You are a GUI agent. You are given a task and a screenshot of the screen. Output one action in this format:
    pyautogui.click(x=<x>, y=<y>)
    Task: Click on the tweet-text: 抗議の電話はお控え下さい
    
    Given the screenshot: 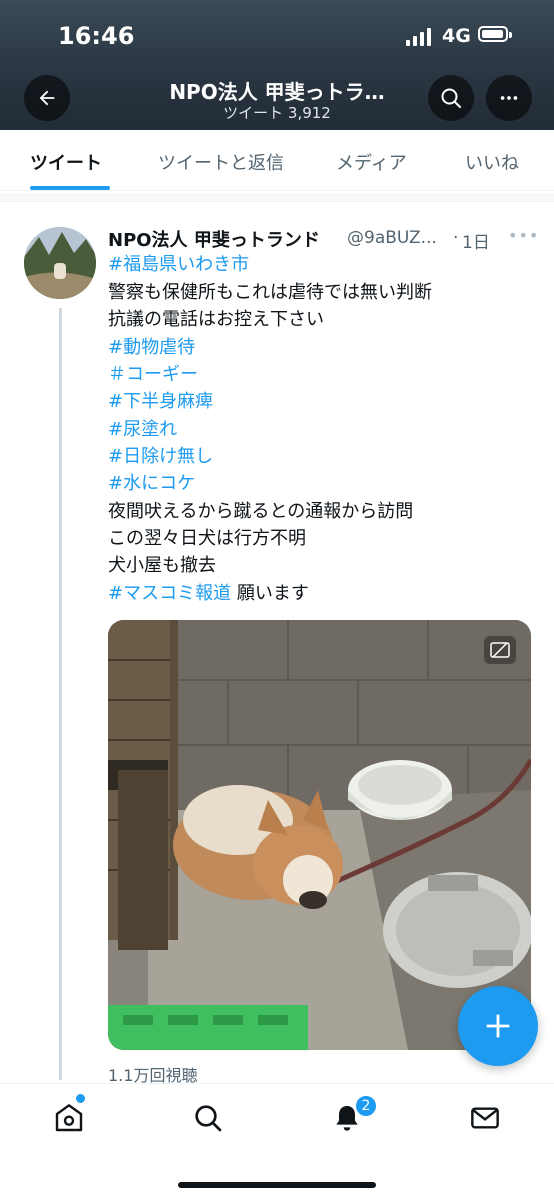 What is the action you would take?
    pyautogui.click(x=216, y=319)
    